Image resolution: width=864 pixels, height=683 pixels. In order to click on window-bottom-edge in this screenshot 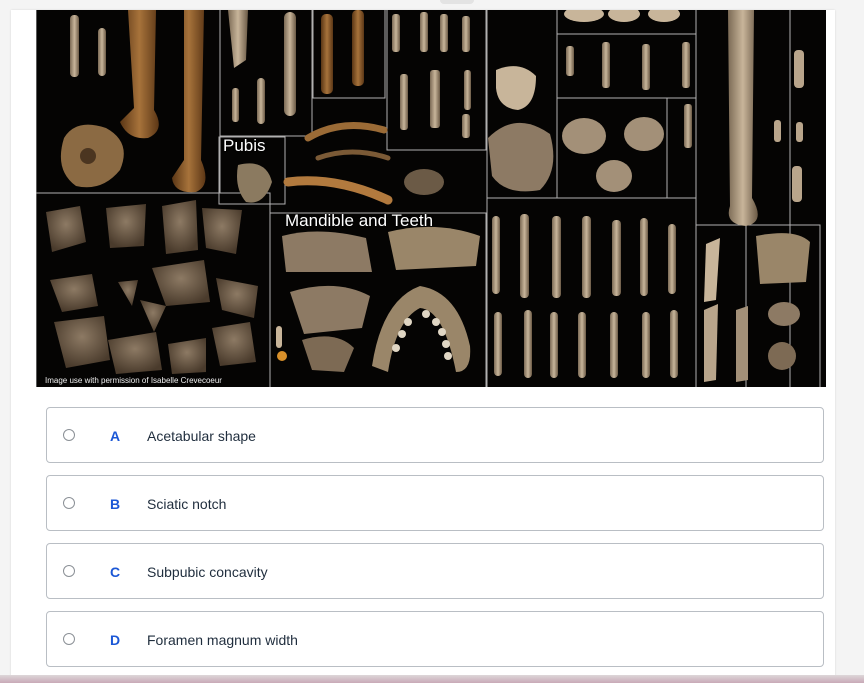, I will do `click(432, 679)`.